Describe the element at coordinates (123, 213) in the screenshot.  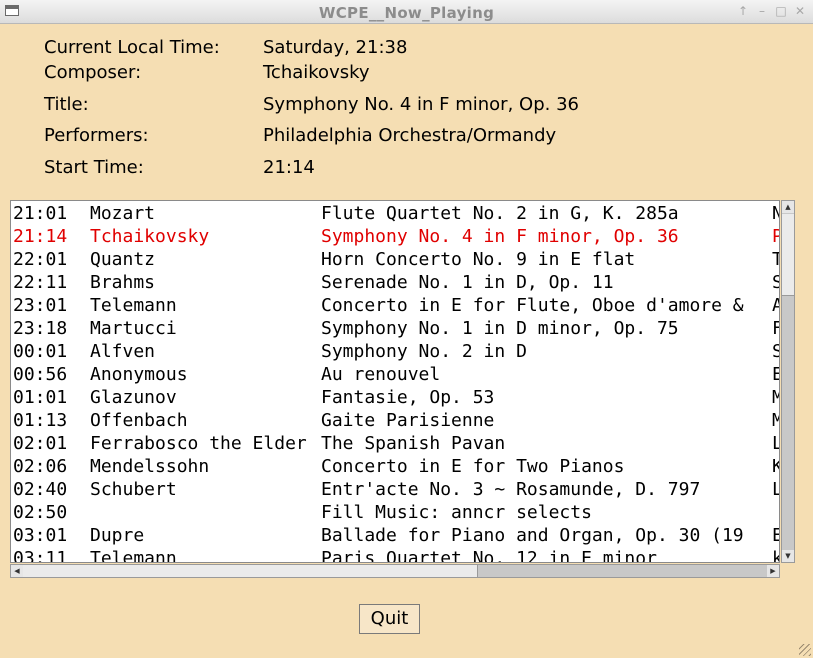
I see `composer-cell: Mozart` at that location.